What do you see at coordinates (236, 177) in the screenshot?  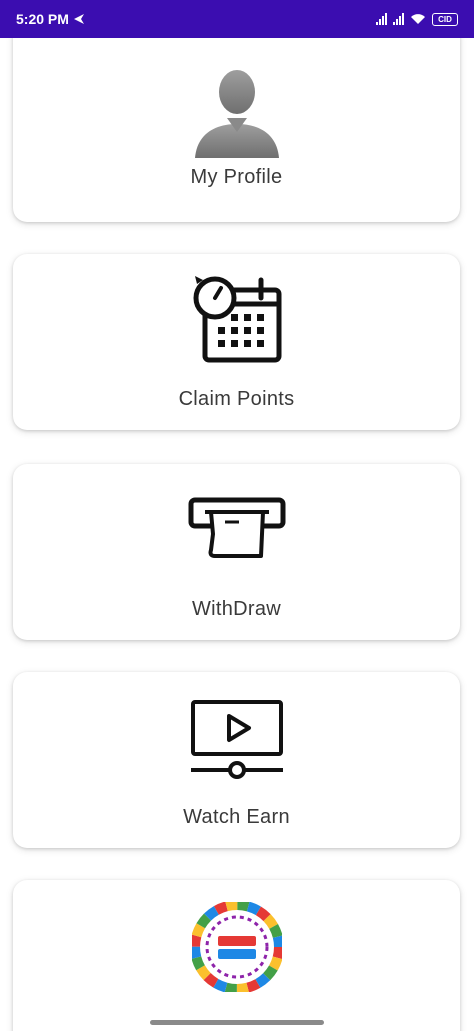 I see `my-profile-label: My Profile` at bounding box center [236, 177].